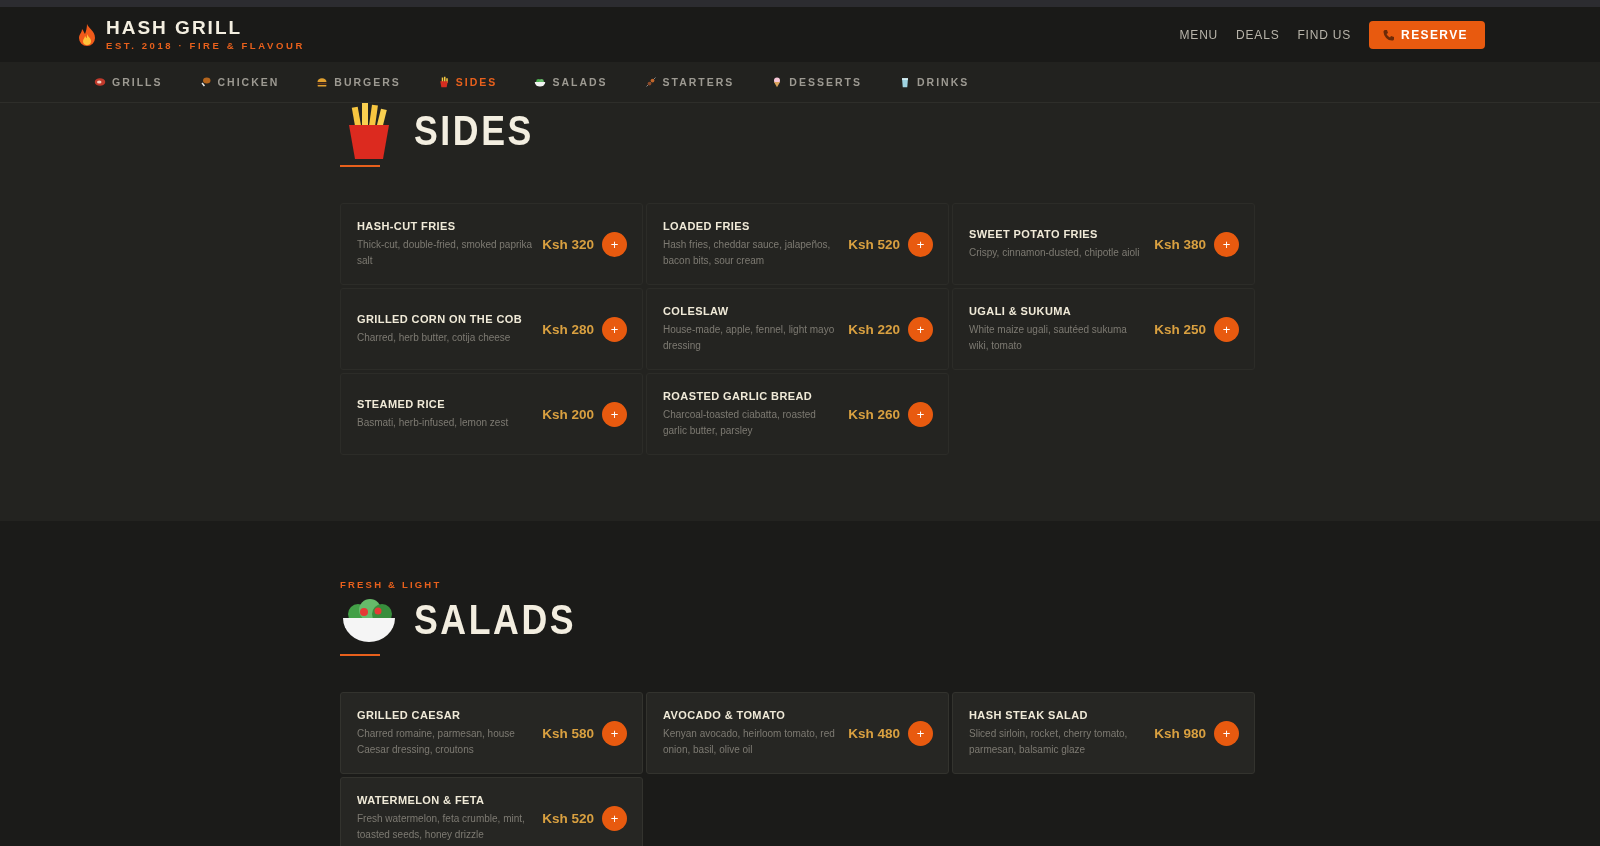 The height and width of the screenshot is (846, 1600). I want to click on item-description: Kenyan avocado, heirloom tomato, red onion, basil, olive oil, so click(749, 741).